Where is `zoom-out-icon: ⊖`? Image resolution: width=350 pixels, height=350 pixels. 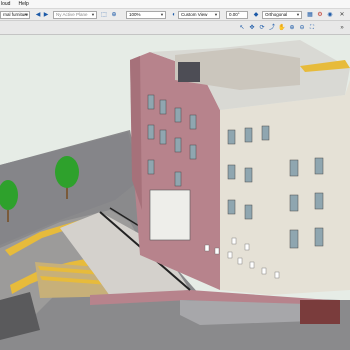 zoom-out-icon: ⊖ is located at coordinates (302, 28).